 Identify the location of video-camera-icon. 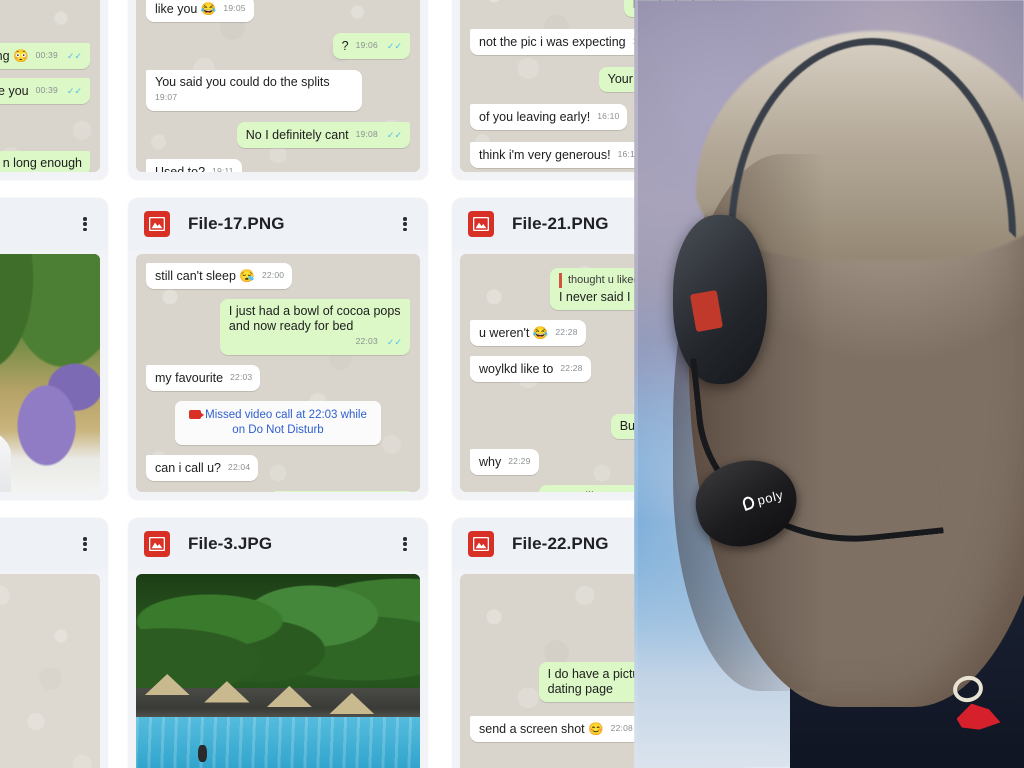
(197, 414).